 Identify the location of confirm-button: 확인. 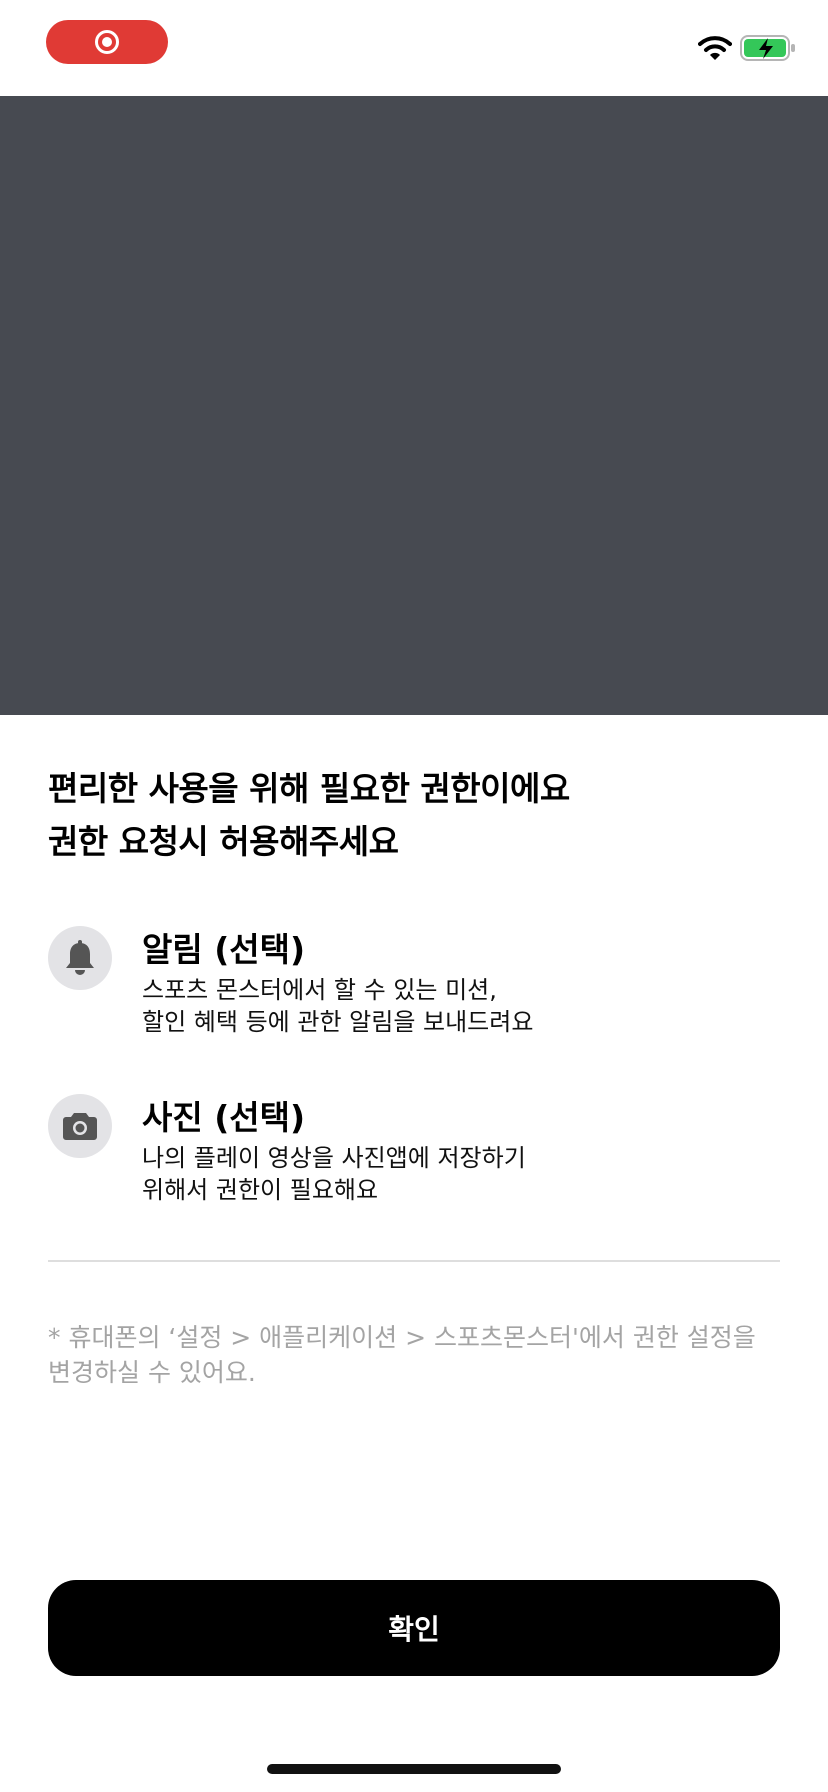
(414, 1628).